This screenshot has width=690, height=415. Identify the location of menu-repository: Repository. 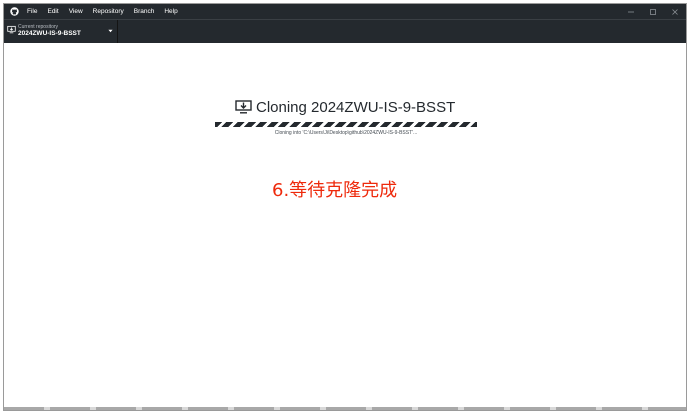
(108, 11).